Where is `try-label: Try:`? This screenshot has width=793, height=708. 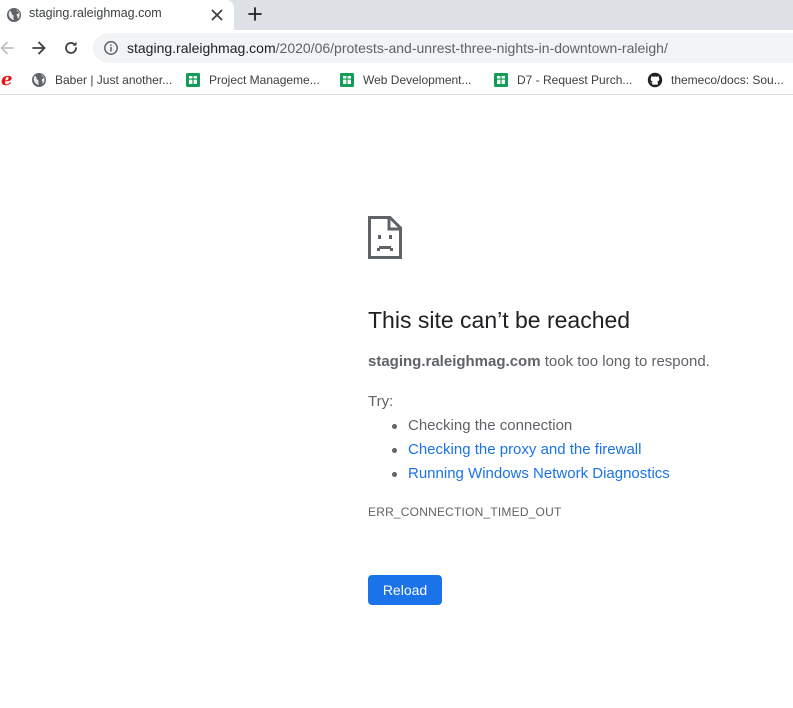
try-label: Try: is located at coordinates (381, 401).